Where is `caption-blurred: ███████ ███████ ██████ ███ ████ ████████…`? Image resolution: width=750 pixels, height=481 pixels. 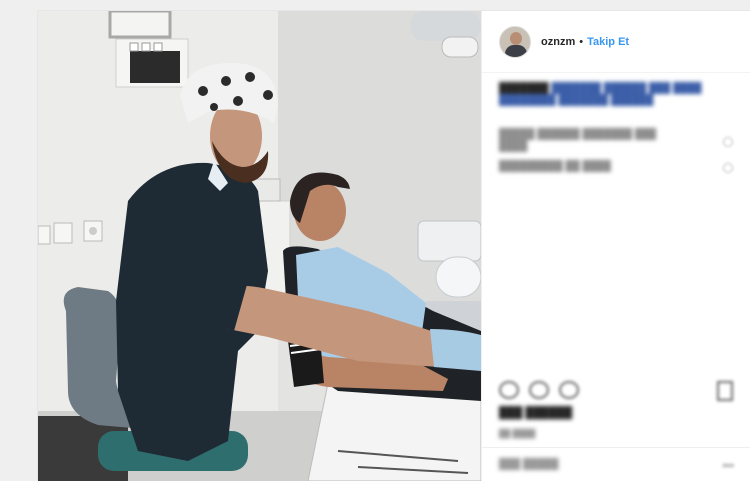
caption-blurred: ███████ ███████ ██████ ███ ████ ████████… is located at coordinates (600, 94).